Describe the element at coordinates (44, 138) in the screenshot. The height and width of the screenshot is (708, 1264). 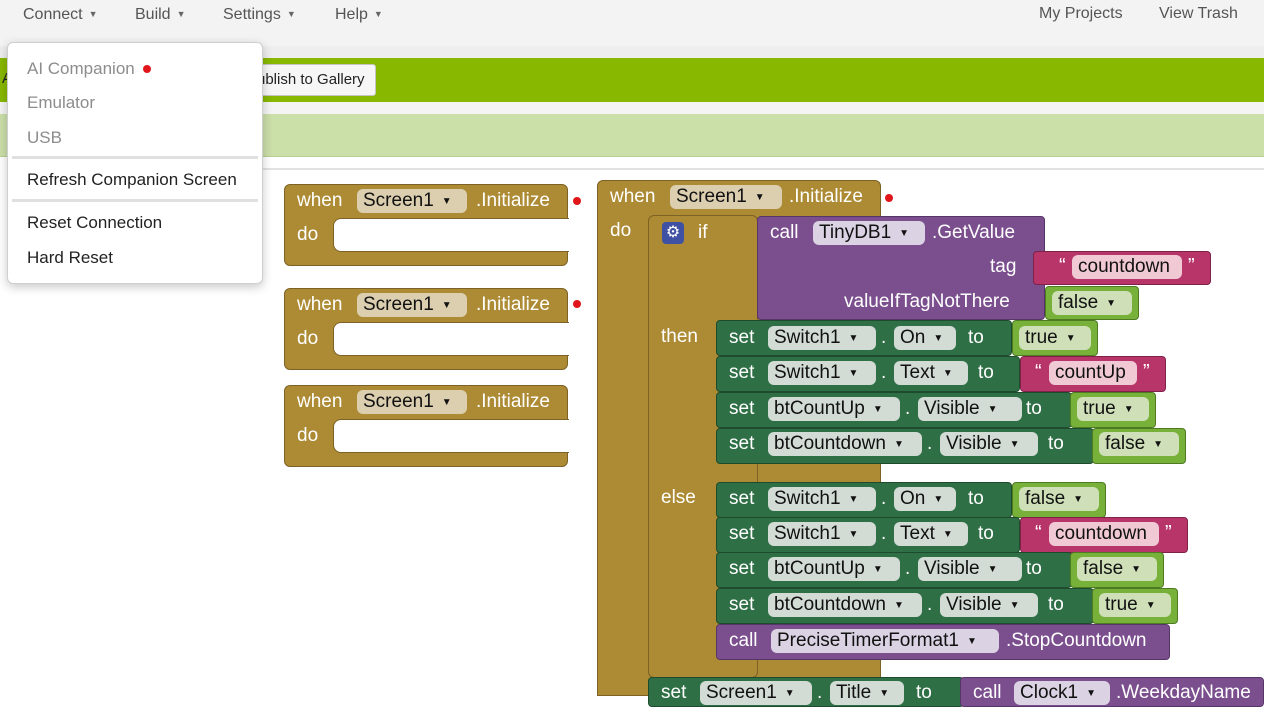
I see `menu-item-usb: USB` at that location.